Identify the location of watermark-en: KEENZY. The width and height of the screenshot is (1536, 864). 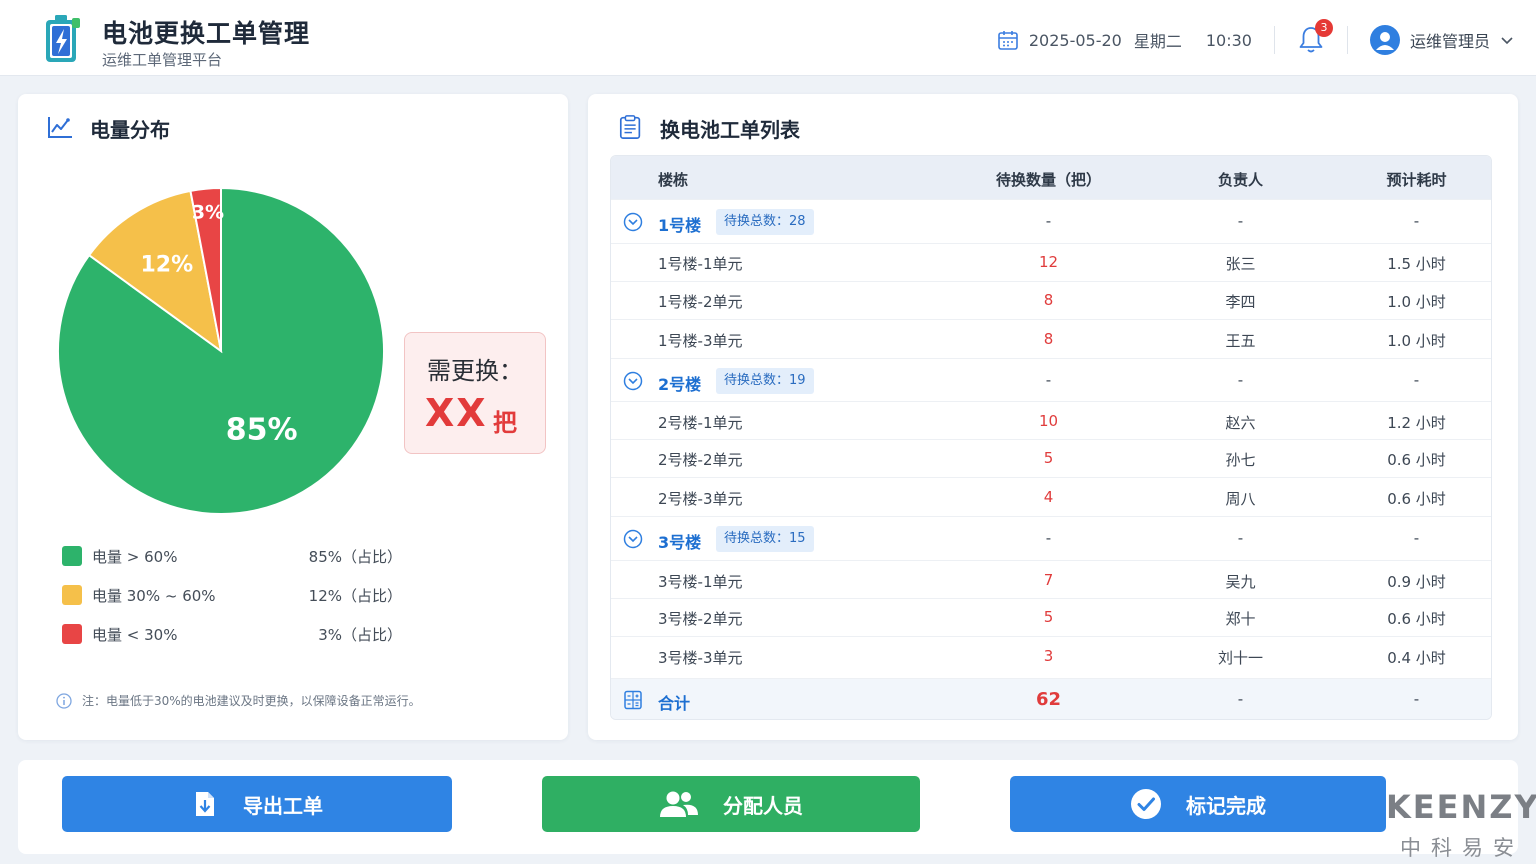
(1461, 807).